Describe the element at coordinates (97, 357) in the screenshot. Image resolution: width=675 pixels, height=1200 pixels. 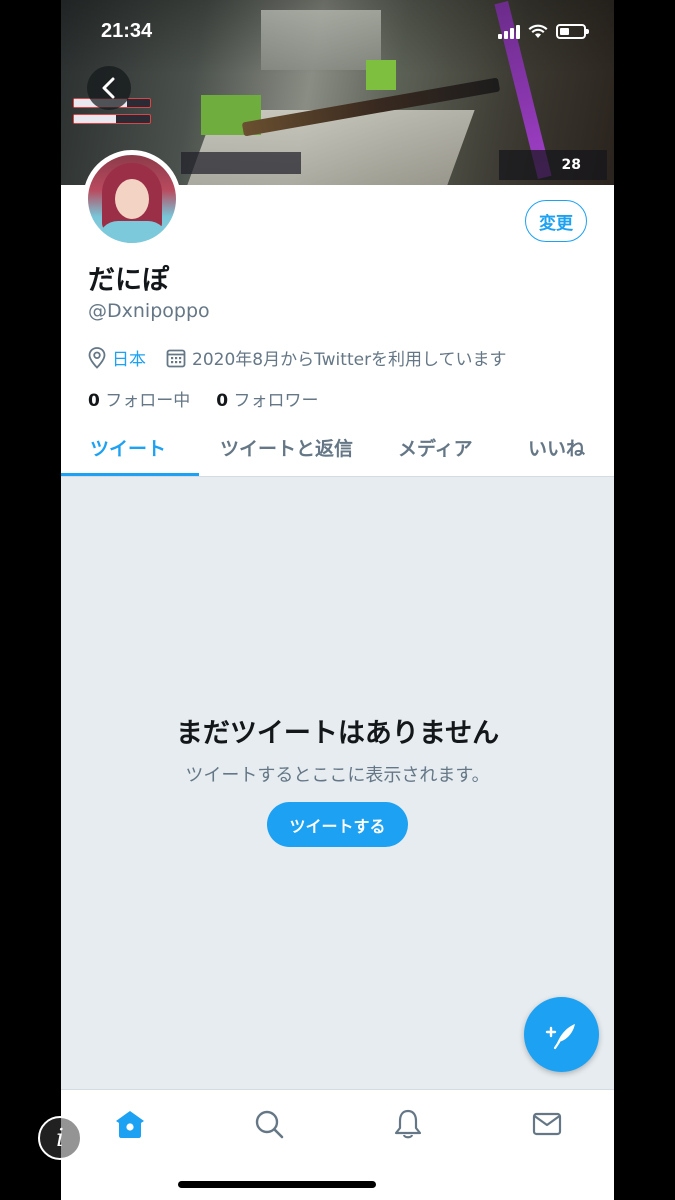
I see `location-pin-icon` at that location.